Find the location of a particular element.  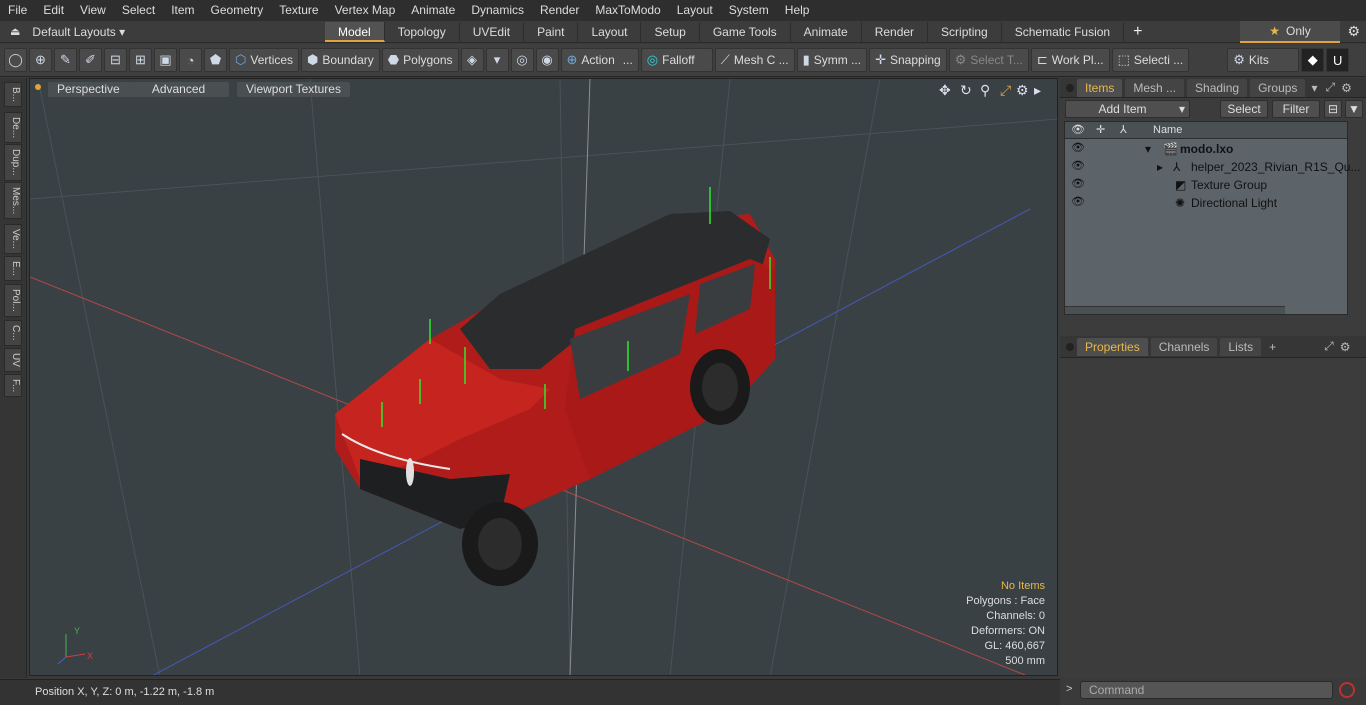

tab-schematic-fusion: Schematic Fusion is located at coordinates (1063, 31).